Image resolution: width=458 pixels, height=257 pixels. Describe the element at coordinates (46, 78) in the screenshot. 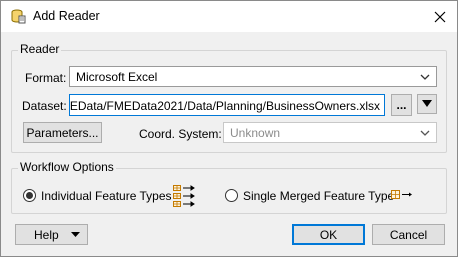

I see `format-label: Format:` at that location.